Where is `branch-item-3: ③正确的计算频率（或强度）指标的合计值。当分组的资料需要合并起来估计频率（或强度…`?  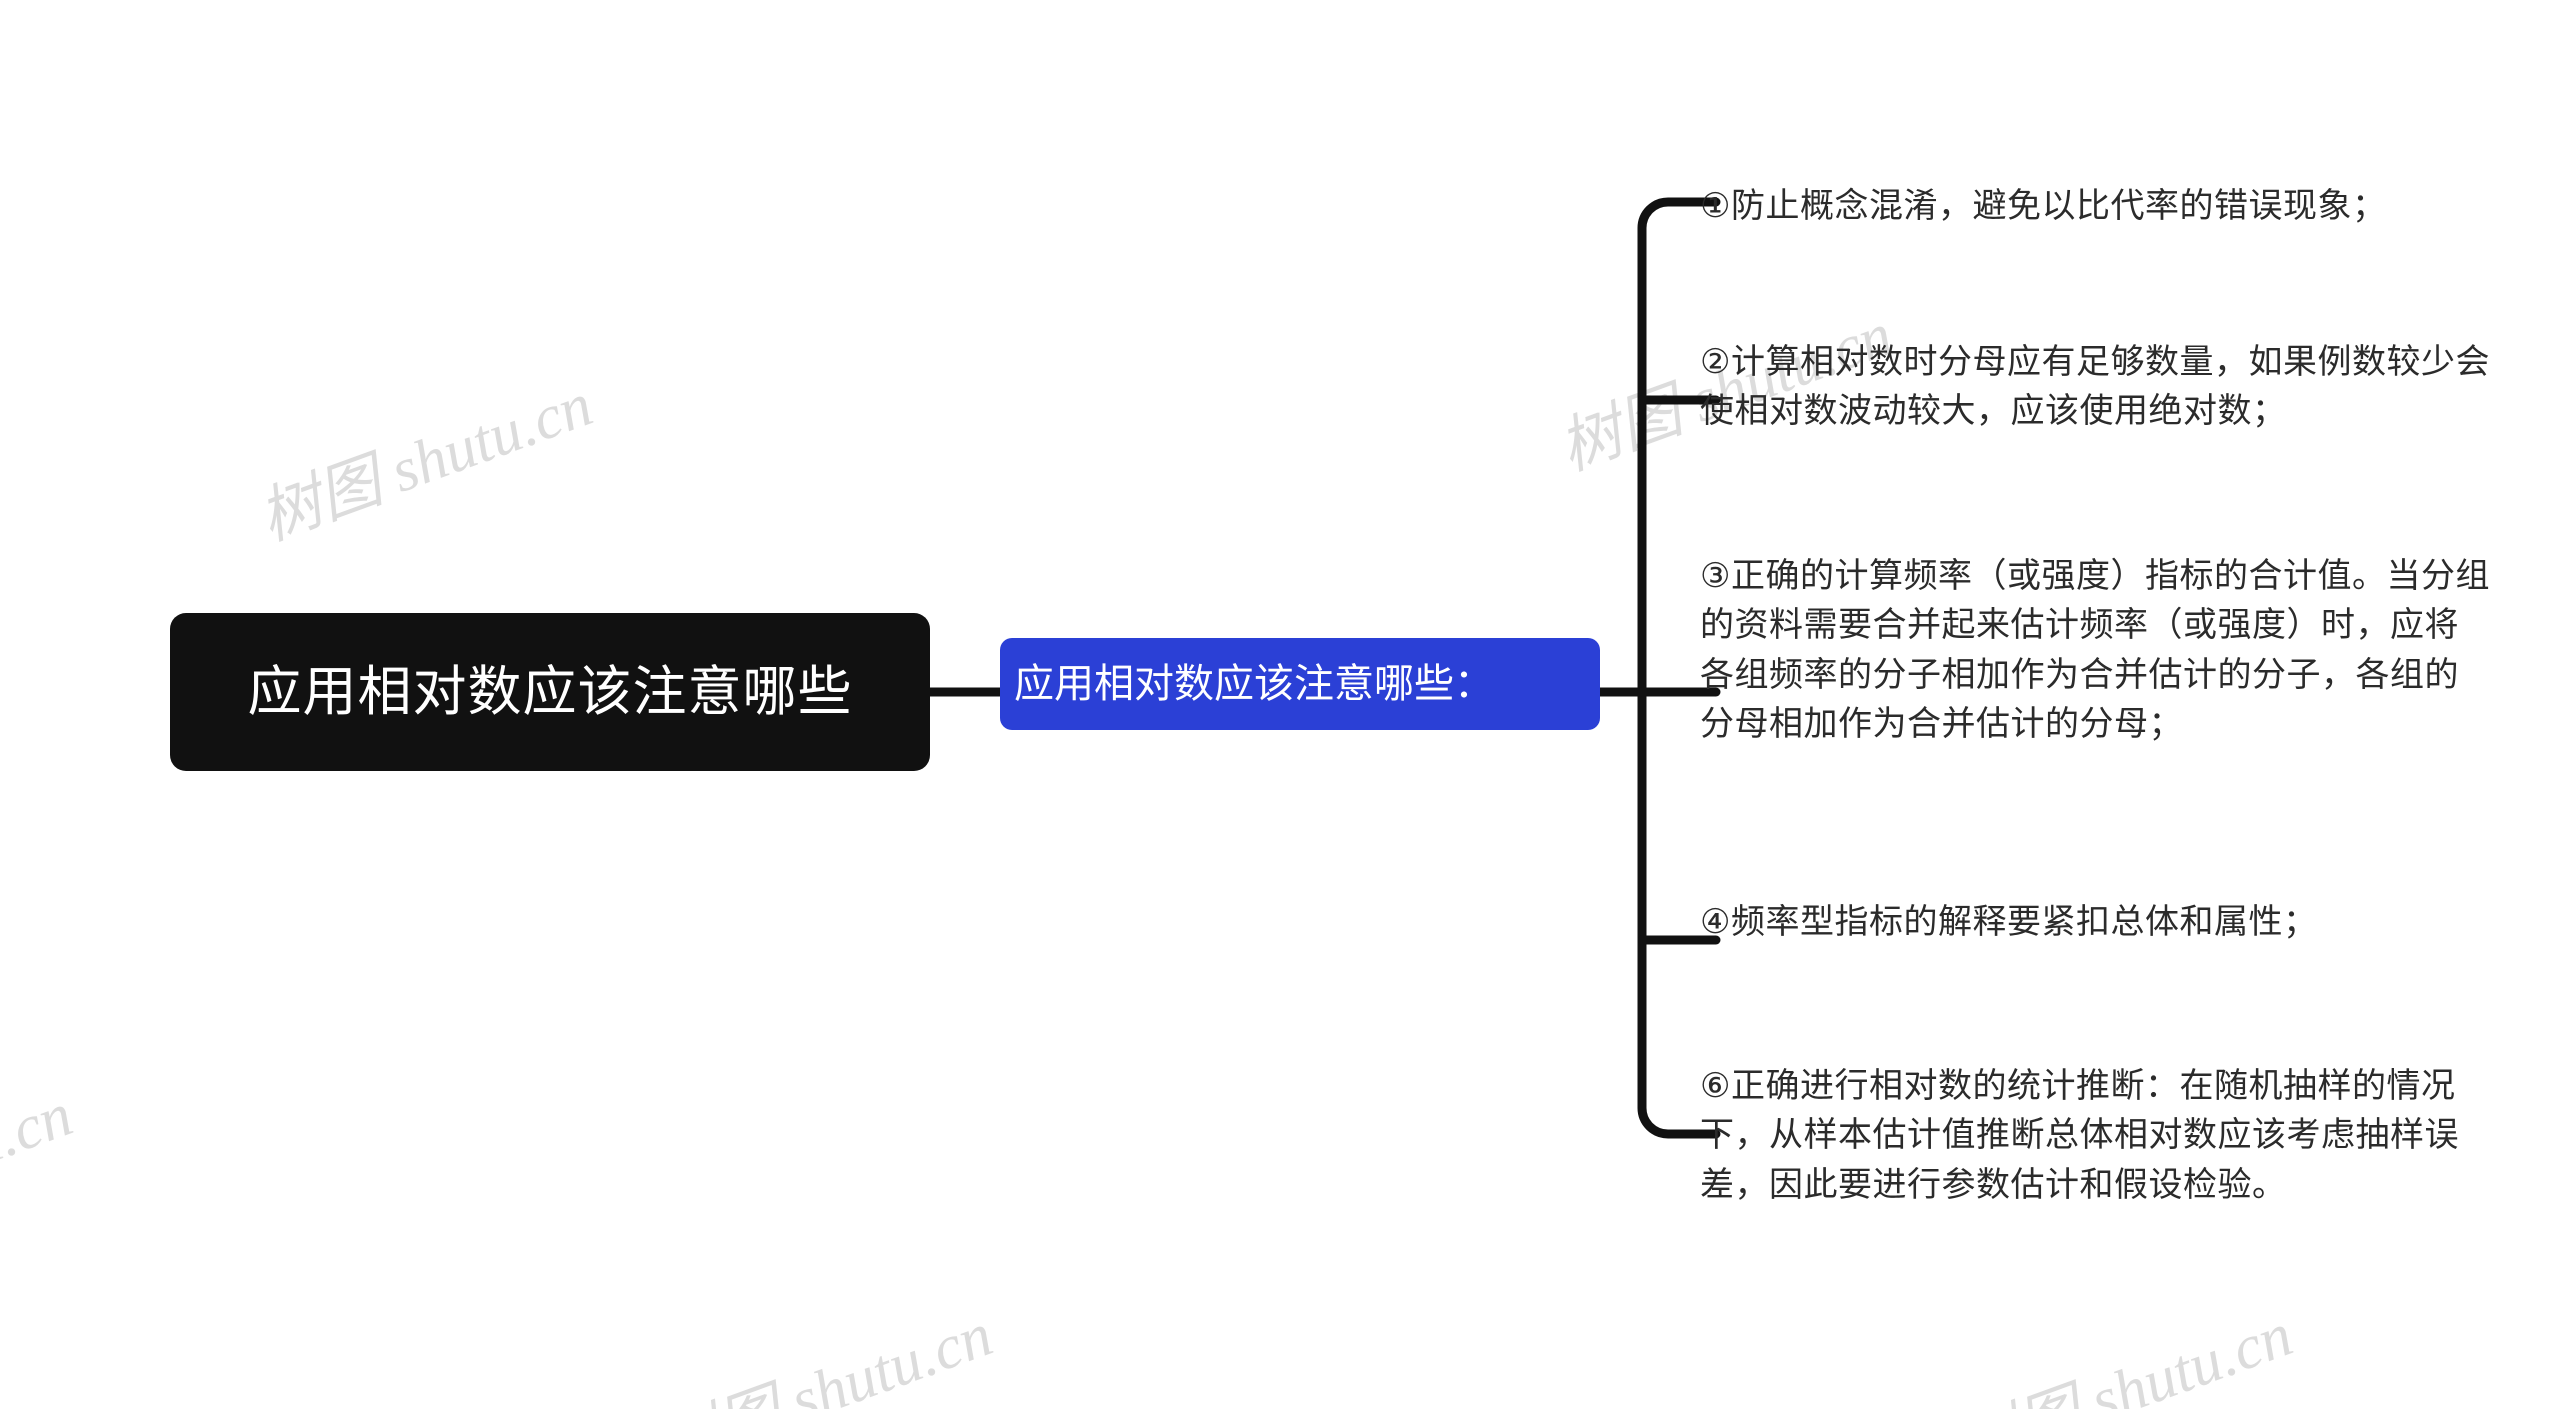 branch-item-3: ③正确的计算频率（或强度）指标的合计值。当分组的资料需要合并起来估计频率（或强度… is located at coordinates (2095, 650).